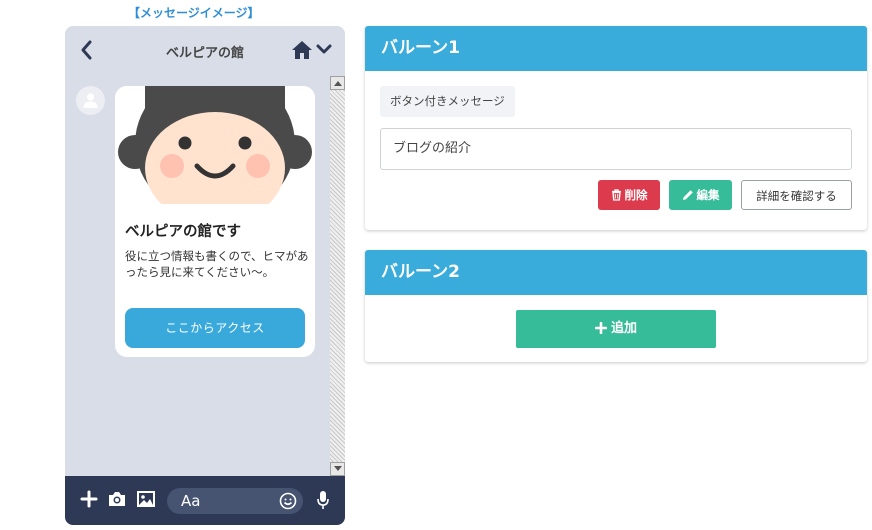  Describe the element at coordinates (191, 501) in the screenshot. I see `message-input-placeholder: Aa` at that location.